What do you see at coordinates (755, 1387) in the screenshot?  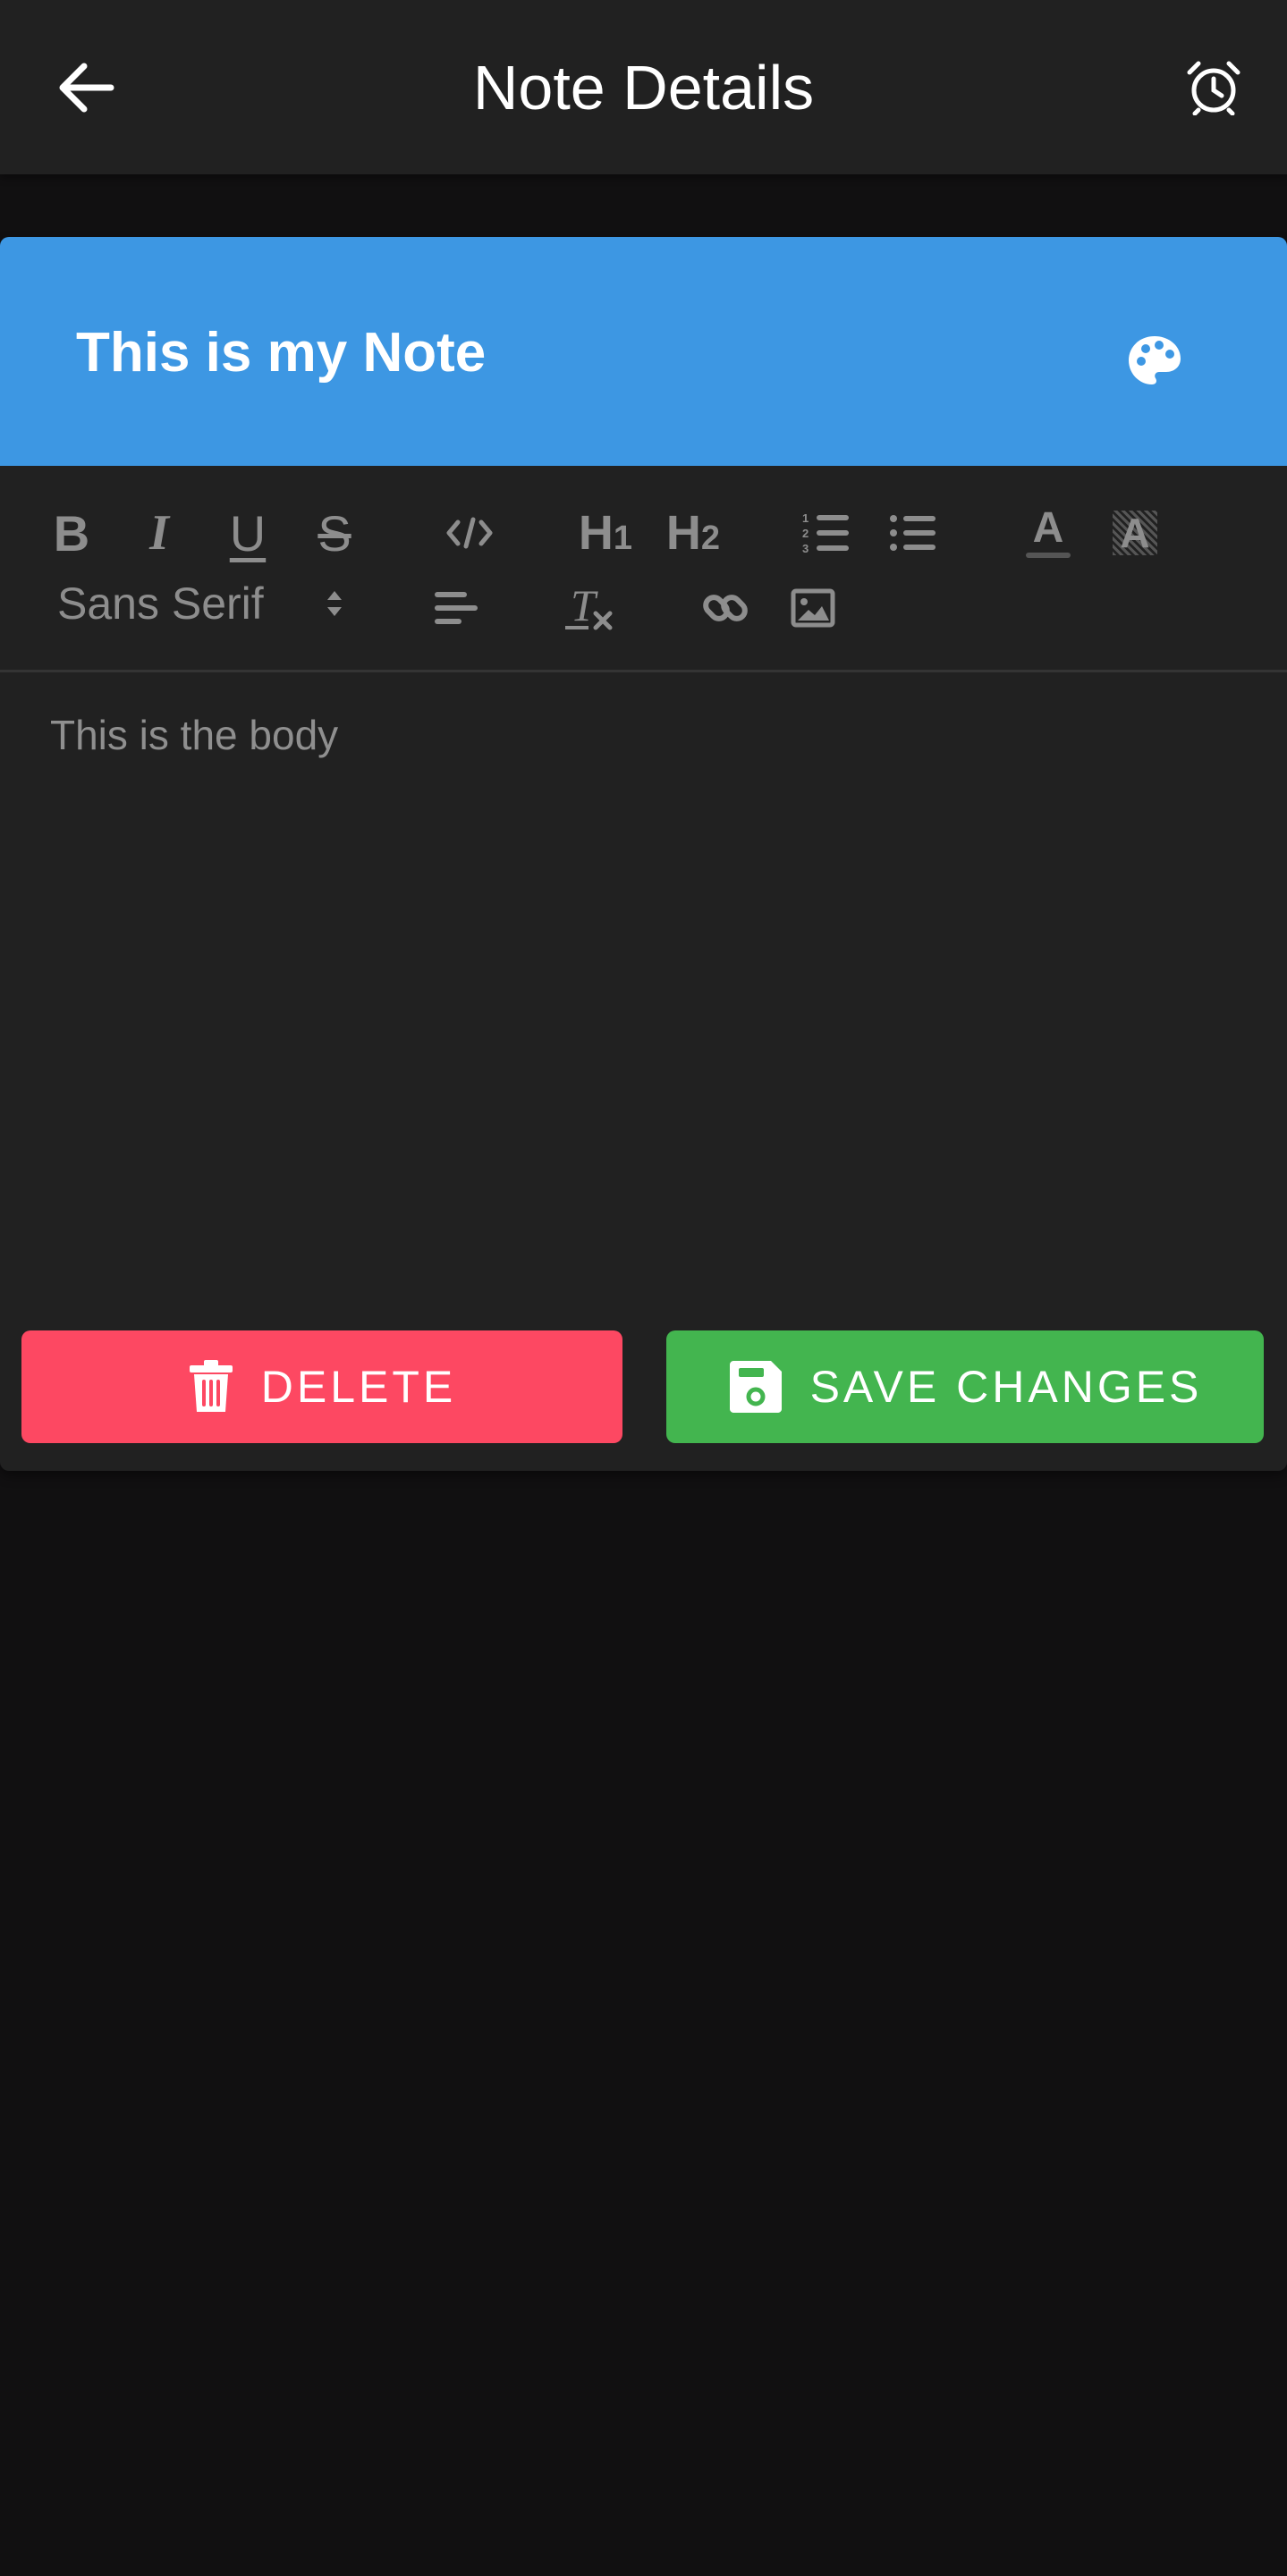 I see `floppy-disk-icon` at bounding box center [755, 1387].